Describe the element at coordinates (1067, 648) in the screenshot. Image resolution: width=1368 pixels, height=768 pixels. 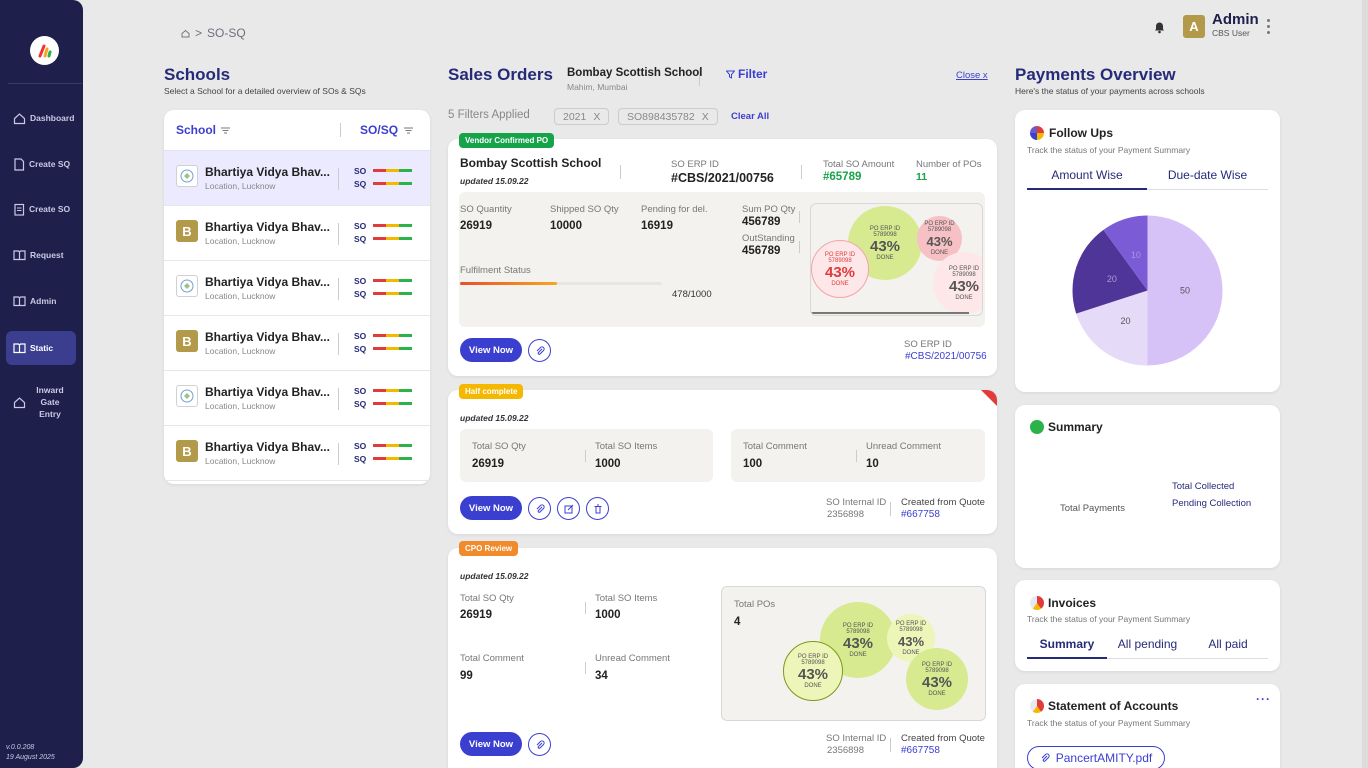
I see `tab-summary: Summary` at that location.